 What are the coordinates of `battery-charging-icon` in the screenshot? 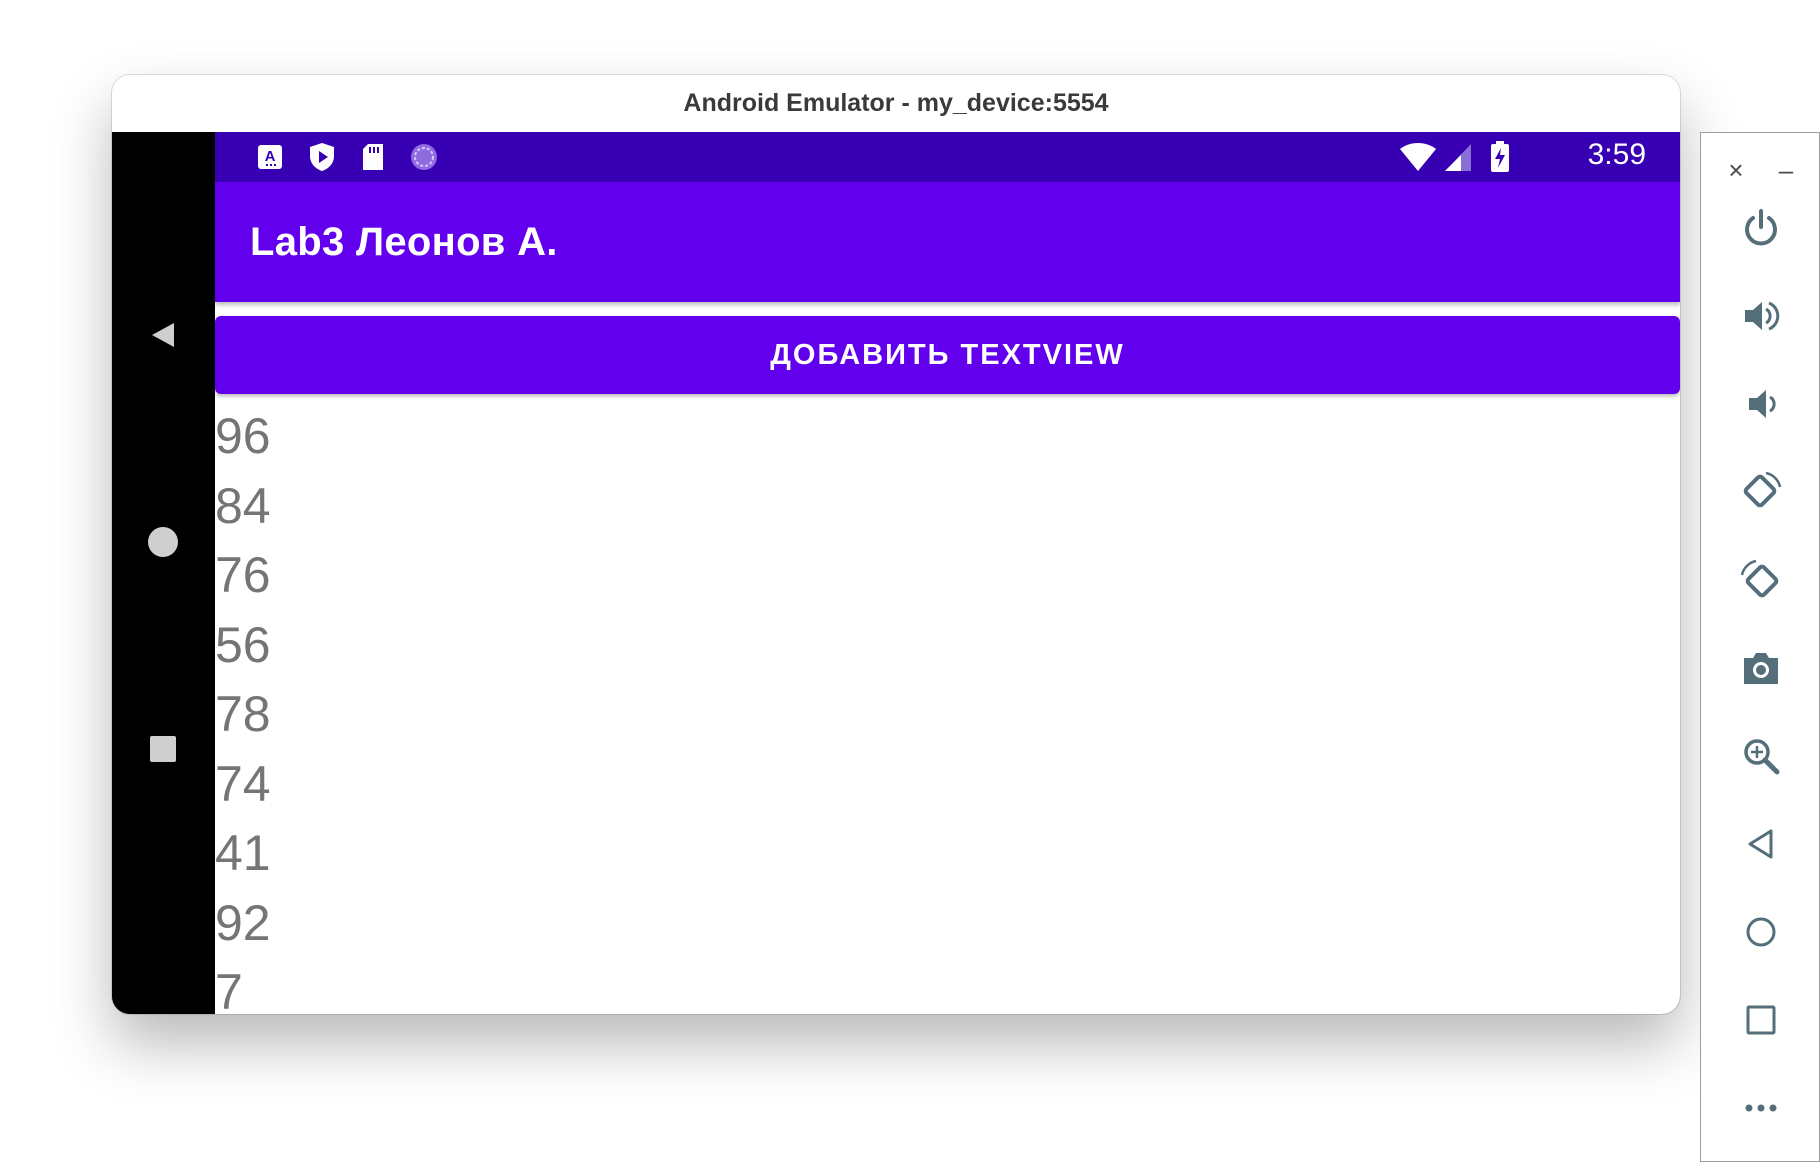 It's located at (1500, 156).